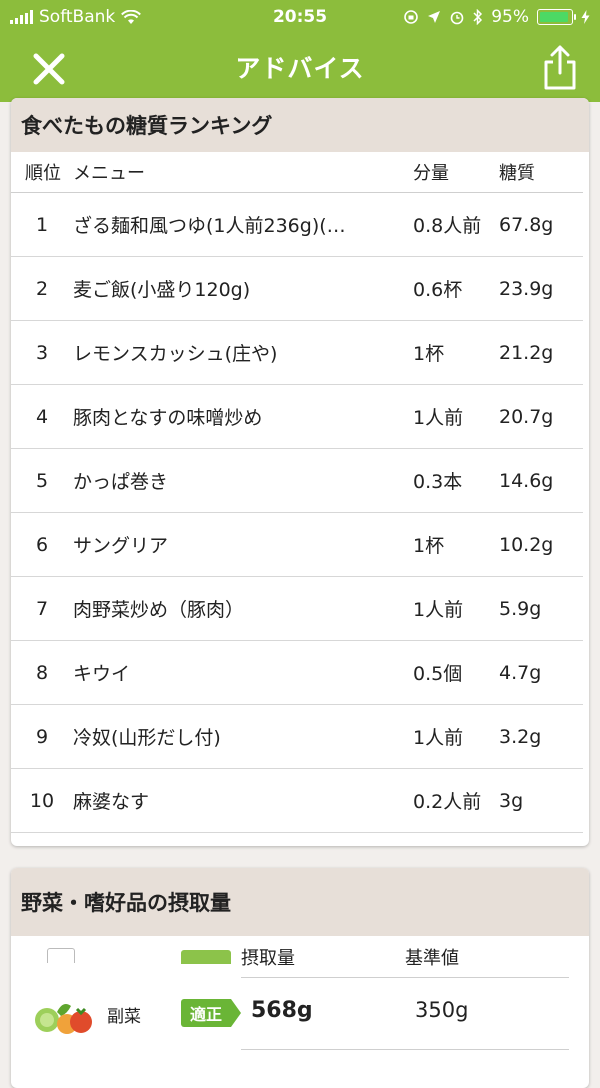 The width and height of the screenshot is (600, 1088). Describe the element at coordinates (42, 416) in the screenshot. I see `rank-cell: 4` at that location.